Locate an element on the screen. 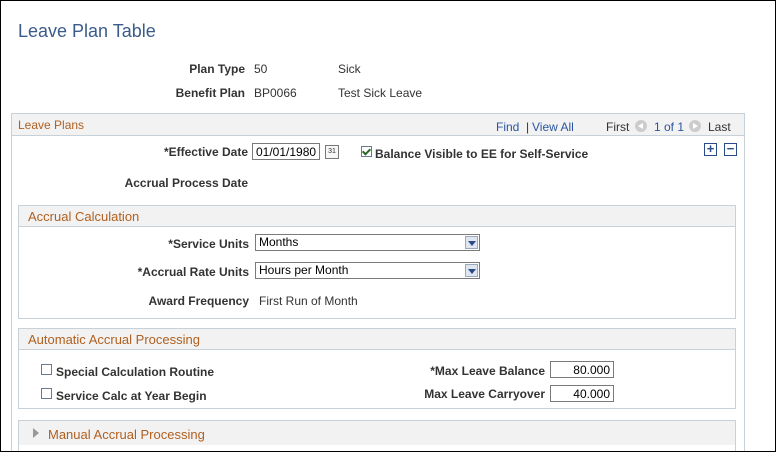  manual-accrual-title: Manual Accrual Processing is located at coordinates (126, 434).